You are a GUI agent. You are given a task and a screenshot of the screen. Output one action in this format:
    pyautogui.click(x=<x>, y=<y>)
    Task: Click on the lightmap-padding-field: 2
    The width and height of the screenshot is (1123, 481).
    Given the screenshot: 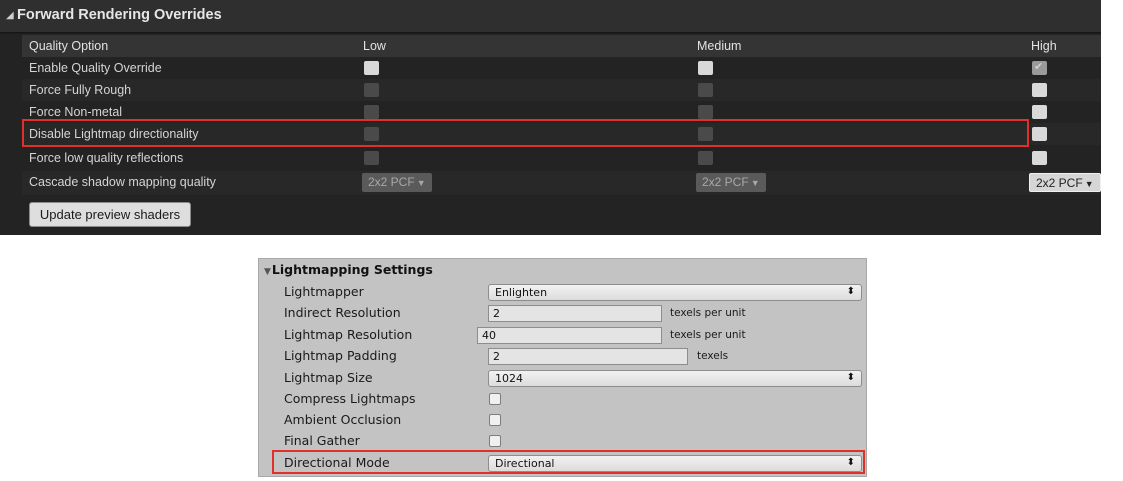 What is the action you would take?
    pyautogui.click(x=588, y=356)
    